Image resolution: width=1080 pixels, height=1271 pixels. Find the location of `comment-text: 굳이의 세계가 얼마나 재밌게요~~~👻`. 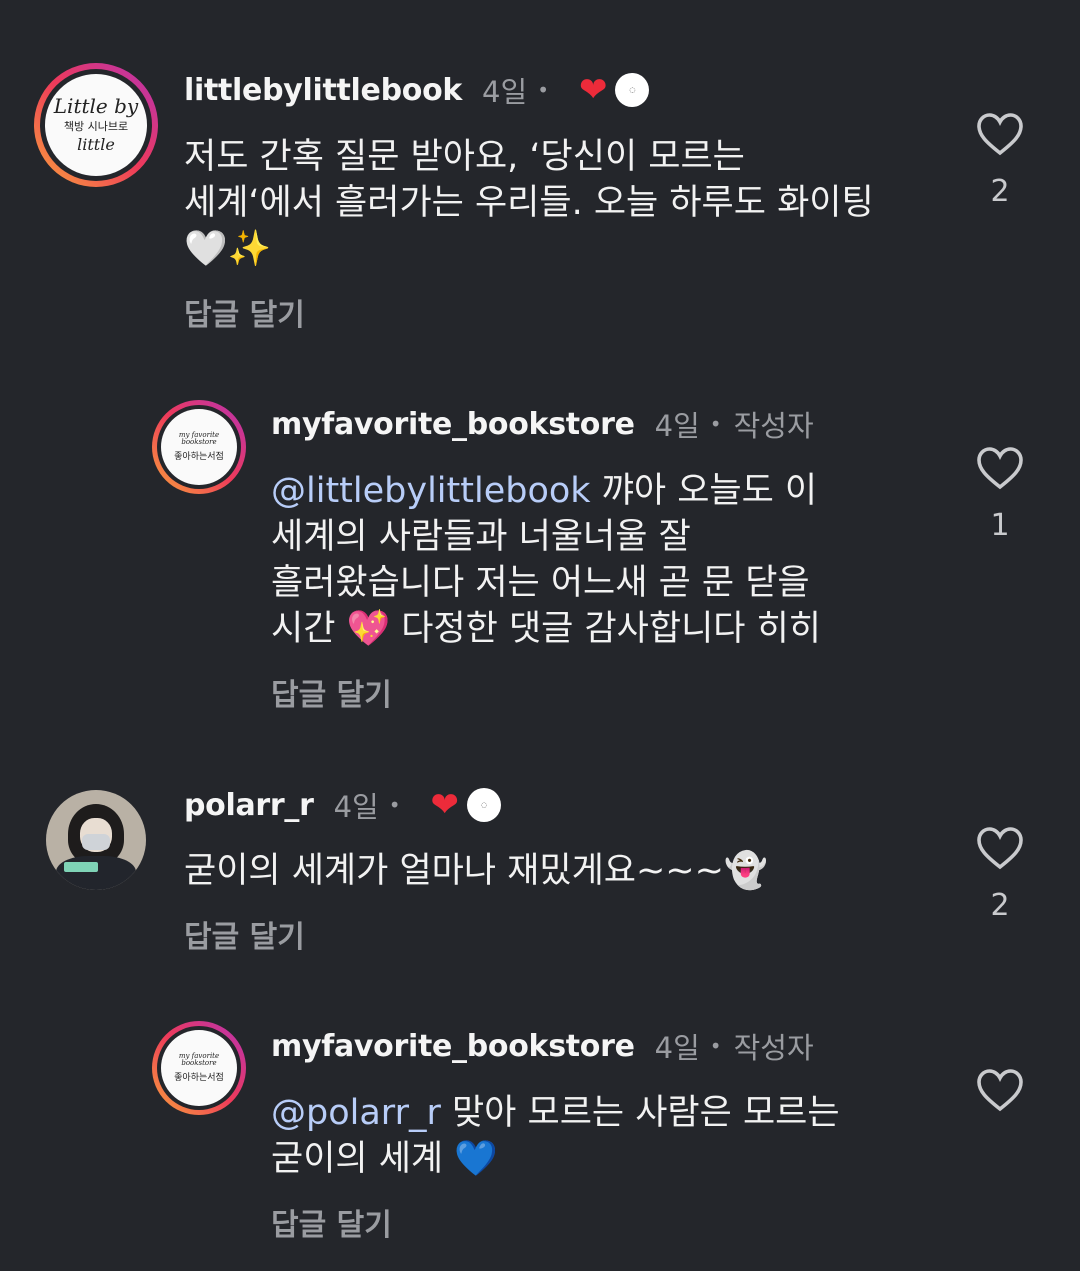

comment-text: 굳이의 세계가 얼마나 재밌게요~~~👻 is located at coordinates (476, 871).